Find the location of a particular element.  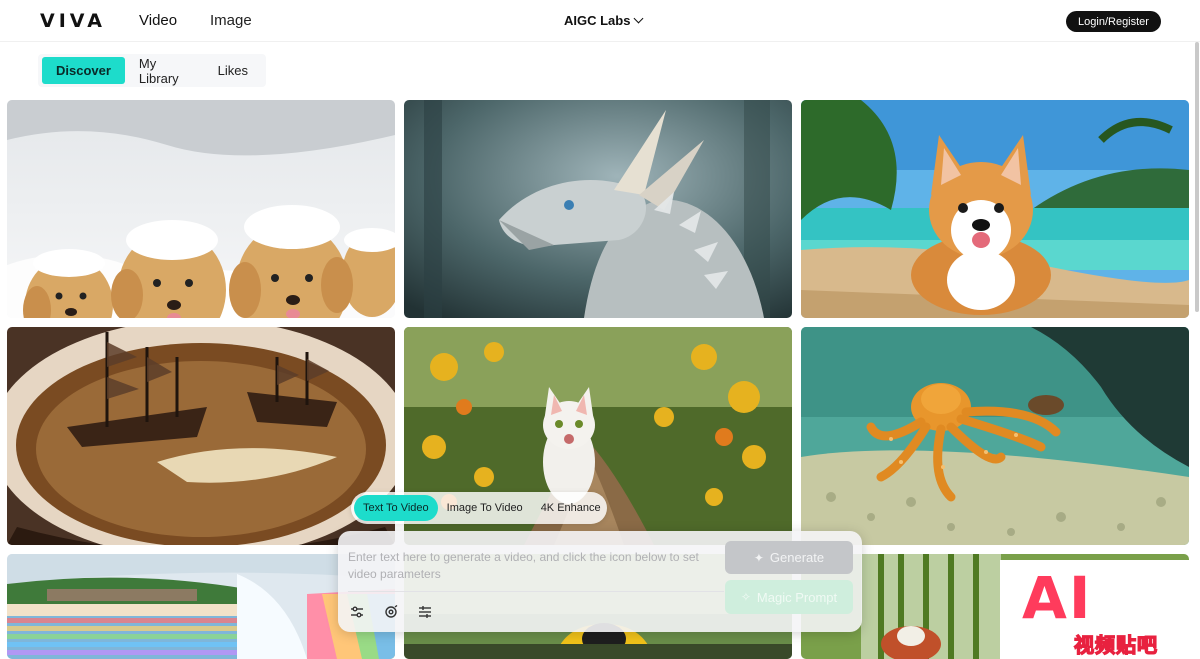

library-tabs: Discover My Library Likes is located at coordinates (152, 70).